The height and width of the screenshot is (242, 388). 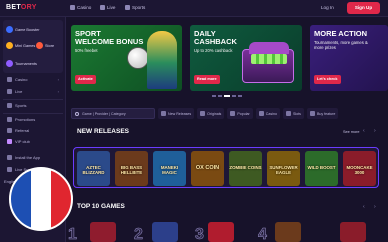 I want to click on banner-title: SPORT WELCOME BONUS, so click(x=109, y=37).